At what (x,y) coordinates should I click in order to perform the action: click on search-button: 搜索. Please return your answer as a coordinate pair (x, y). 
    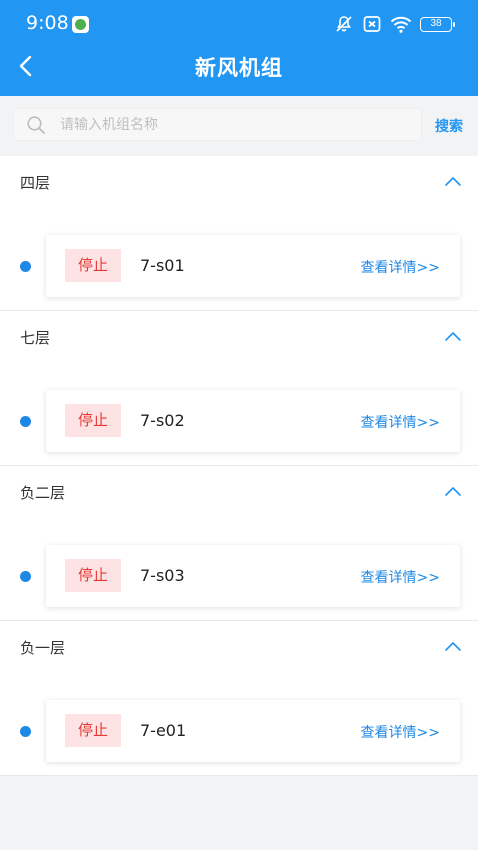
    Looking at the image, I should click on (449, 126).